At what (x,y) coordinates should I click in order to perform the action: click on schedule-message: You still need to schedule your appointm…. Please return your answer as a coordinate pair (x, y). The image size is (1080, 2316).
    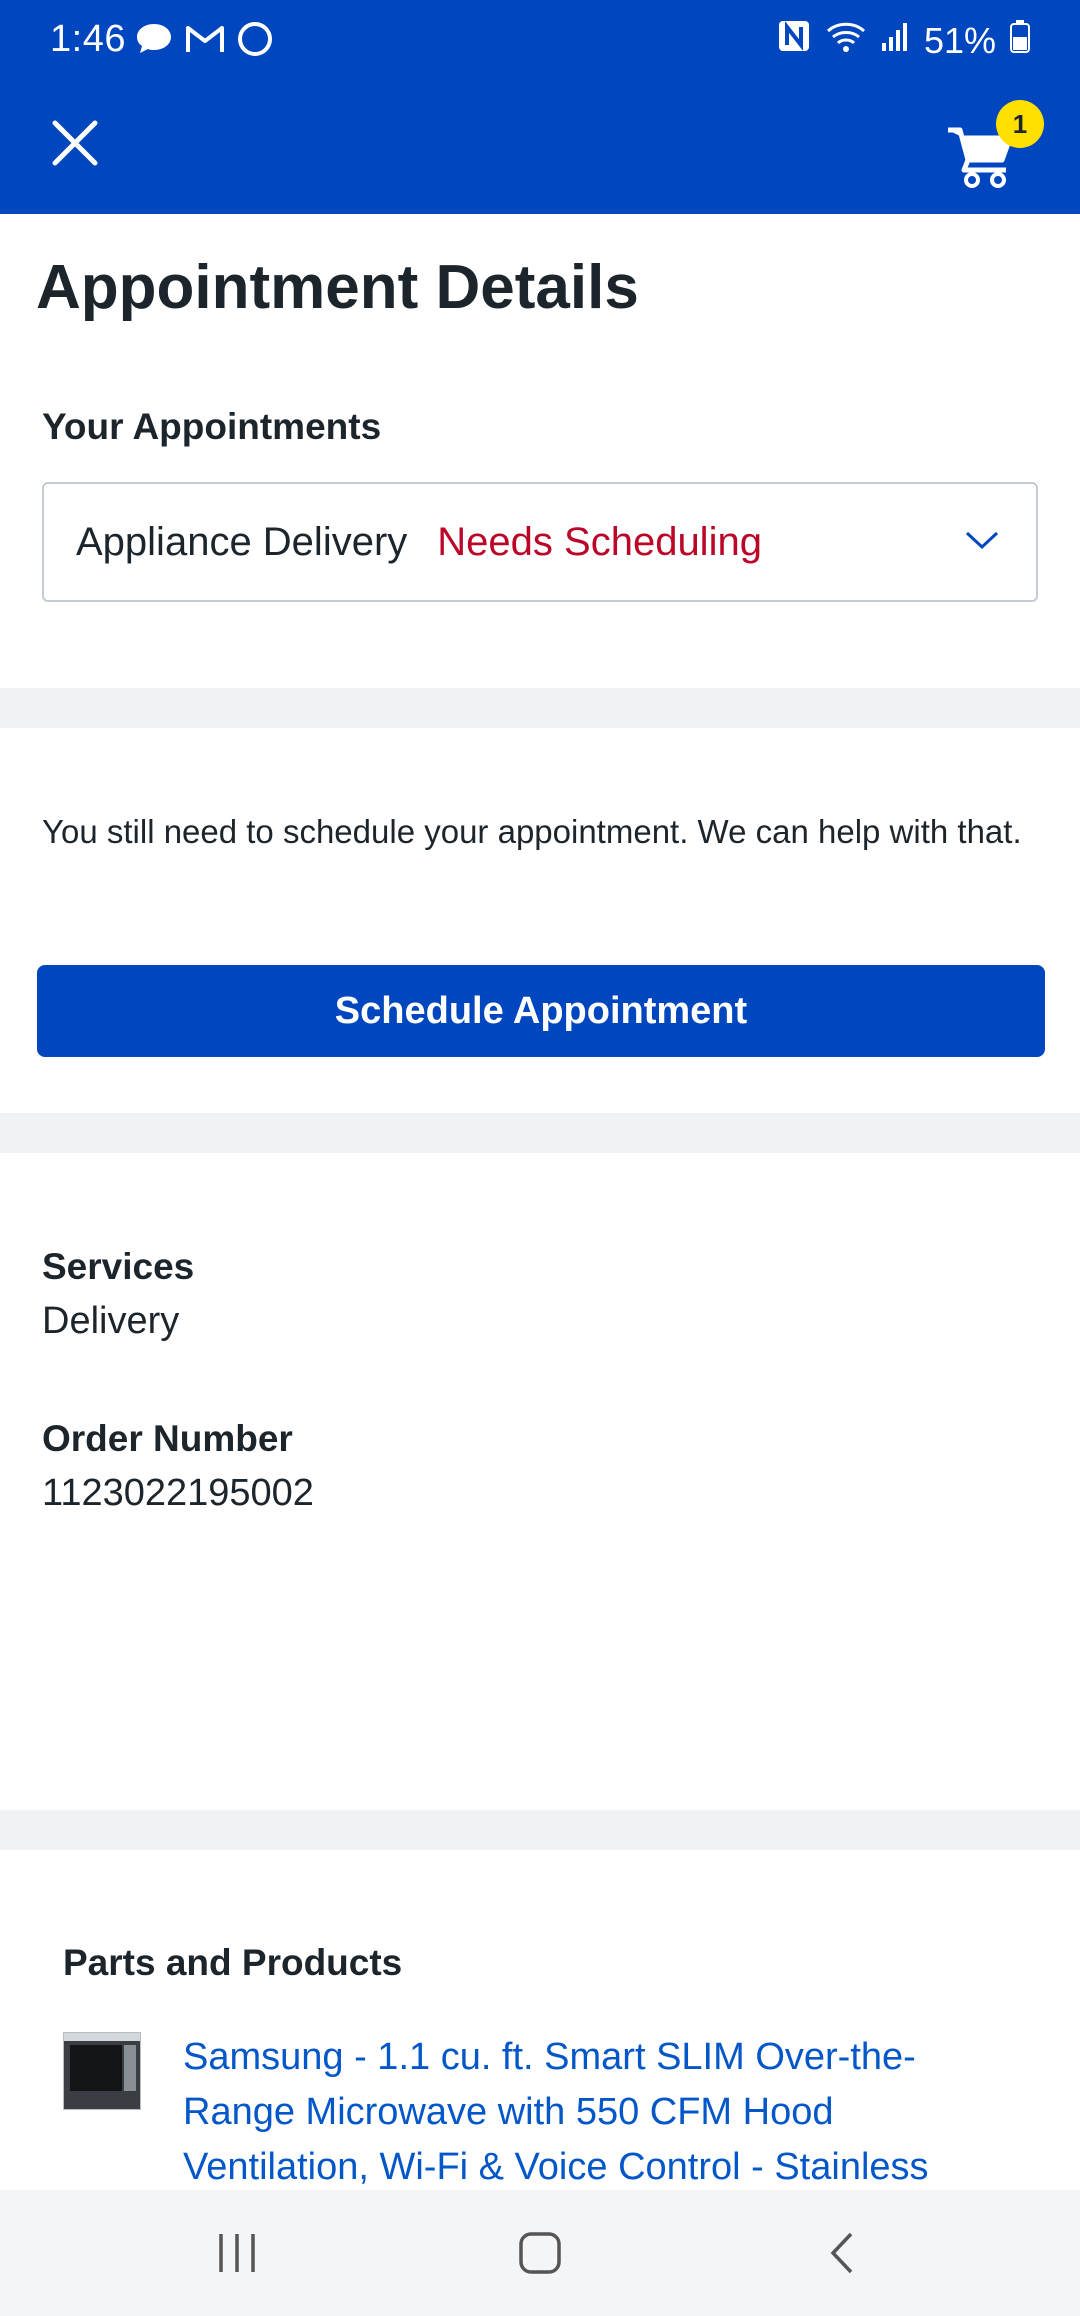
    Looking at the image, I should click on (532, 831).